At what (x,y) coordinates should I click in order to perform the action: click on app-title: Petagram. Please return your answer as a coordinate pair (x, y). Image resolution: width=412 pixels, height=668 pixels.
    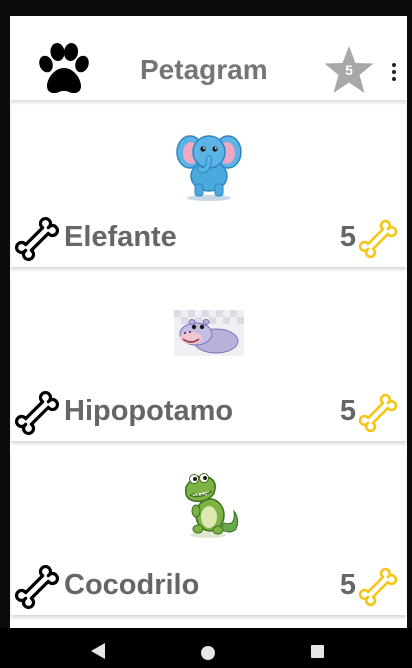
    Looking at the image, I should click on (204, 69).